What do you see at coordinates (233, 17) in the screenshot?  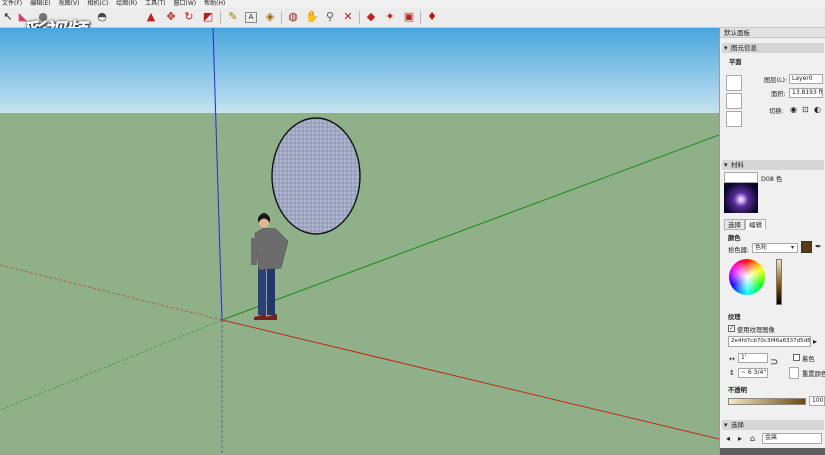 I see `tape-measure-icon: ✎` at bounding box center [233, 17].